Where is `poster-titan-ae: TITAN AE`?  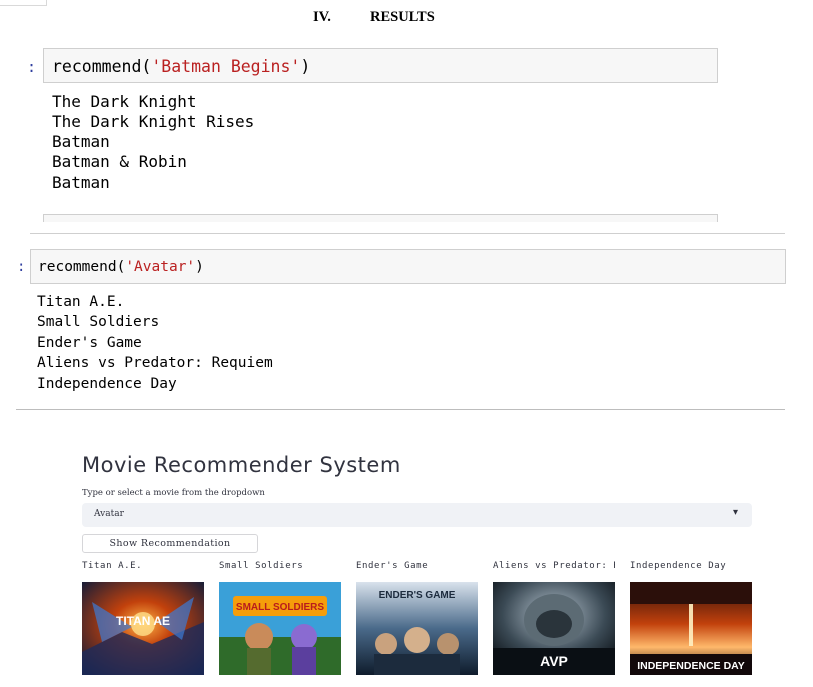 poster-titan-ae: TITAN AE is located at coordinates (143, 628).